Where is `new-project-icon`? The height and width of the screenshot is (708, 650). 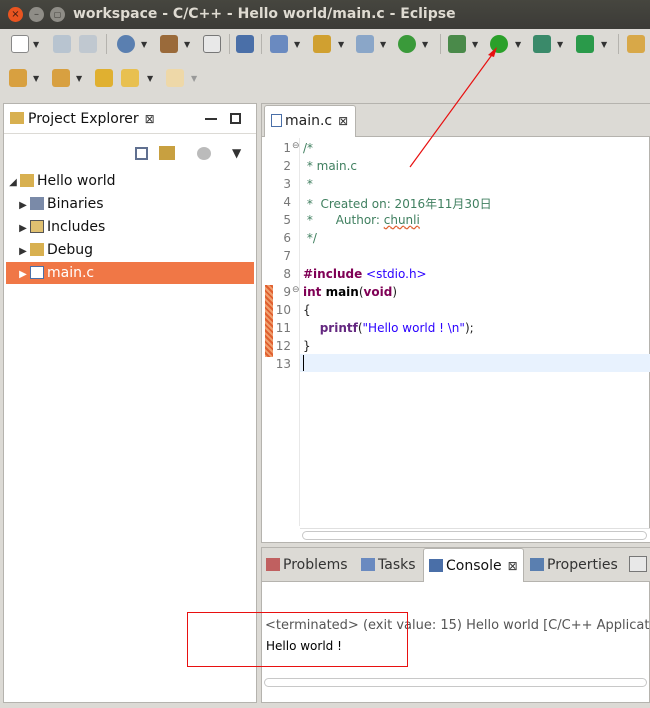
new-project-icon is located at coordinates (279, 44).